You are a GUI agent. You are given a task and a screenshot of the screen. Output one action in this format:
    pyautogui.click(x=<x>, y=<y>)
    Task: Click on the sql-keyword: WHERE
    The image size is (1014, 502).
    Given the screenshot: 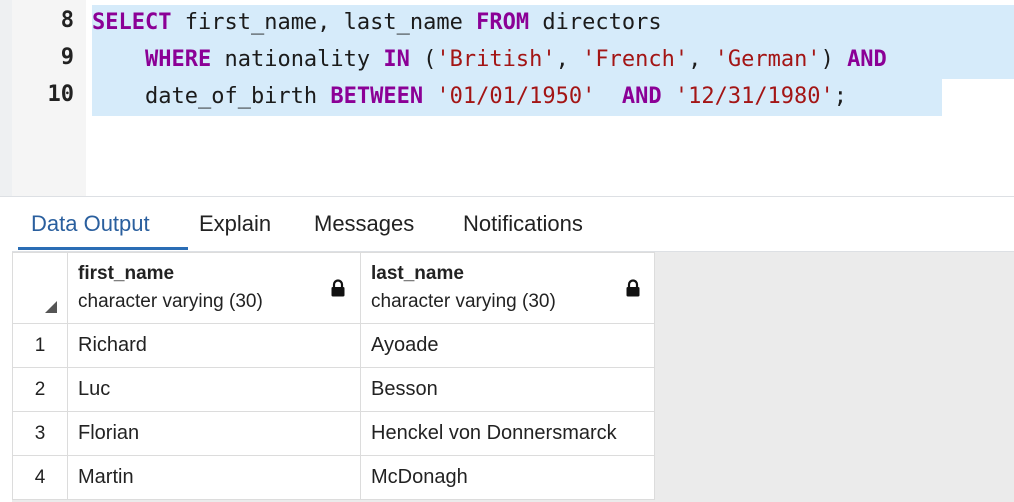 What is the action you would take?
    pyautogui.click(x=178, y=59)
    